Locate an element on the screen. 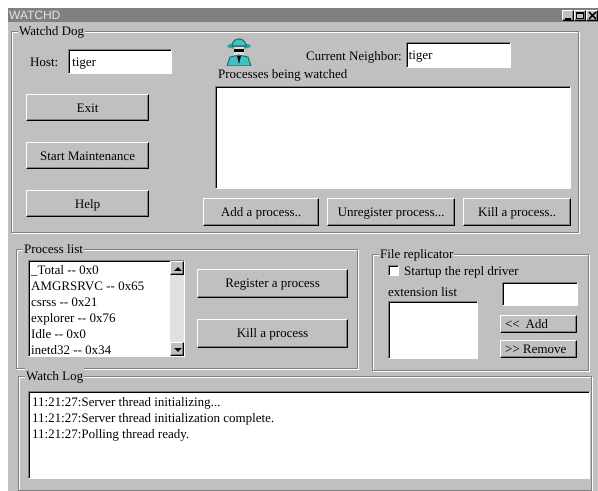 The image size is (598, 491). repl-checkbox is located at coordinates (393, 270).